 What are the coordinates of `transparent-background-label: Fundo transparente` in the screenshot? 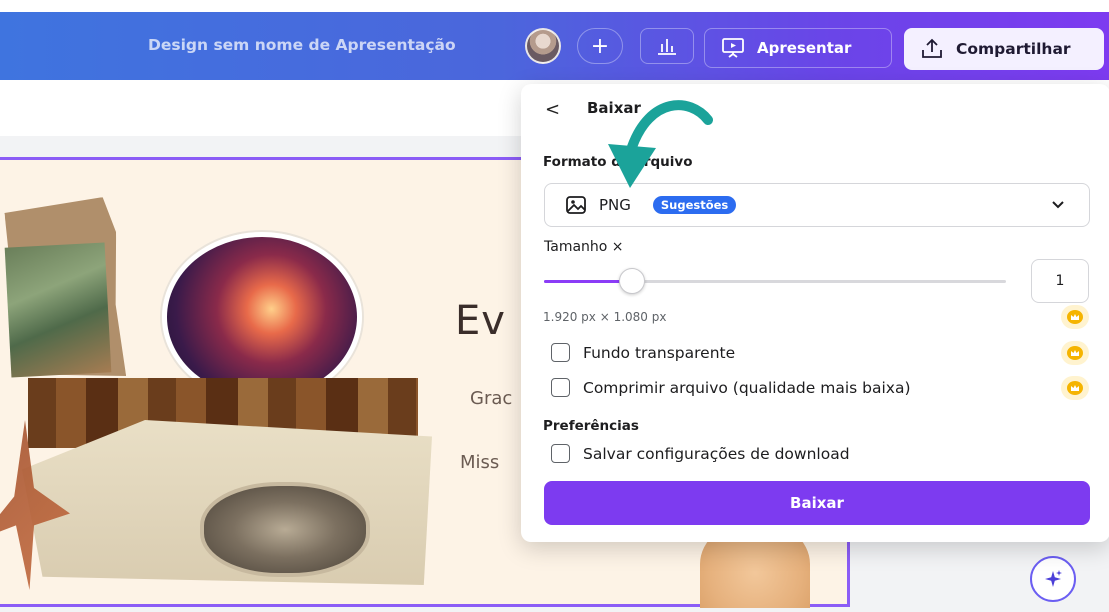 It's located at (659, 352).